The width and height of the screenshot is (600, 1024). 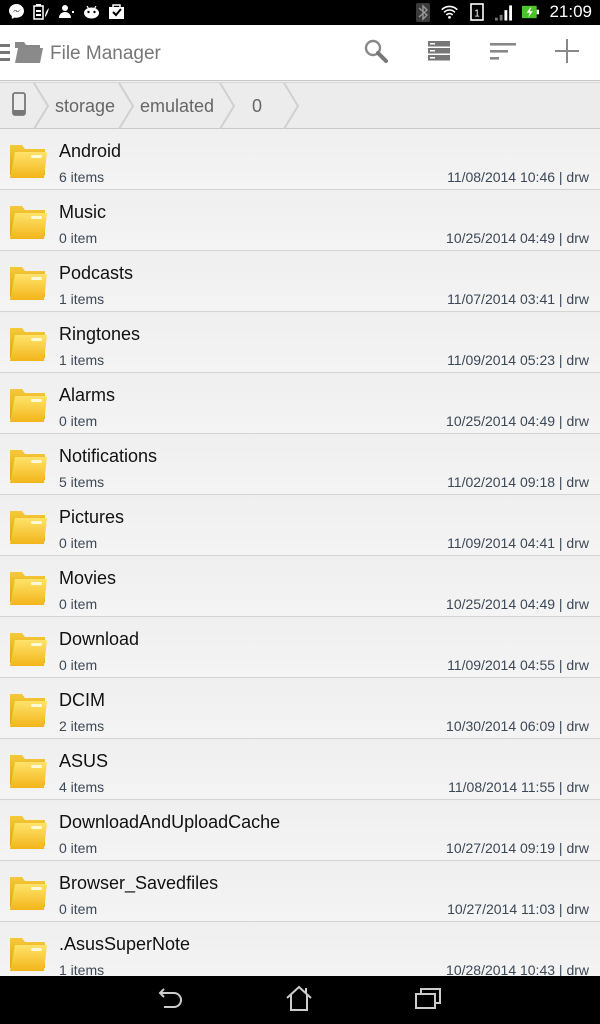 I want to click on navigation-bar, so click(x=300, y=1000).